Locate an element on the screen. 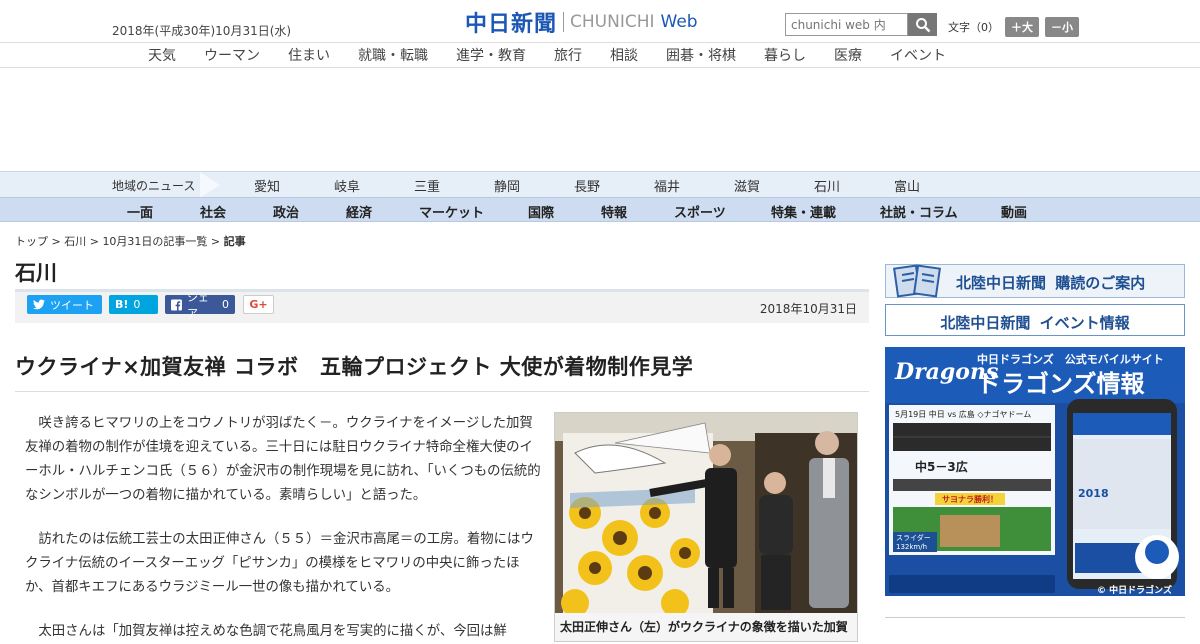 The width and height of the screenshot is (1200, 644). category-nav-item: 天気 is located at coordinates (162, 55).